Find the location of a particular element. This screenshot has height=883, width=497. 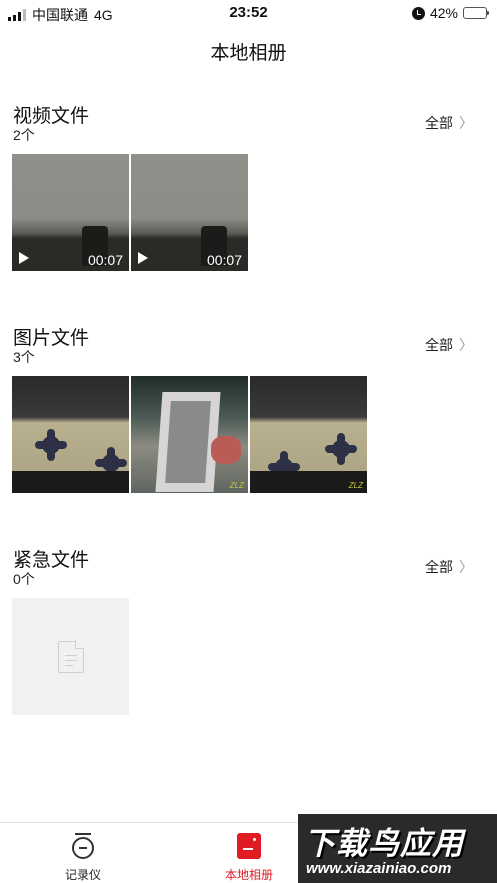

section-title: 紧急文件 is located at coordinates (51, 560).